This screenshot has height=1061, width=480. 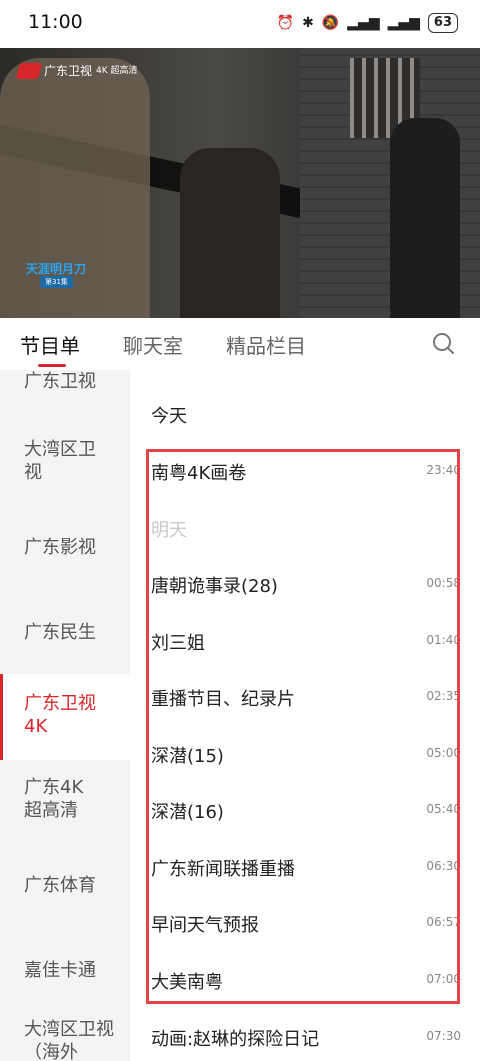 I want to click on program-name: 早间天气预报, so click(x=205, y=925).